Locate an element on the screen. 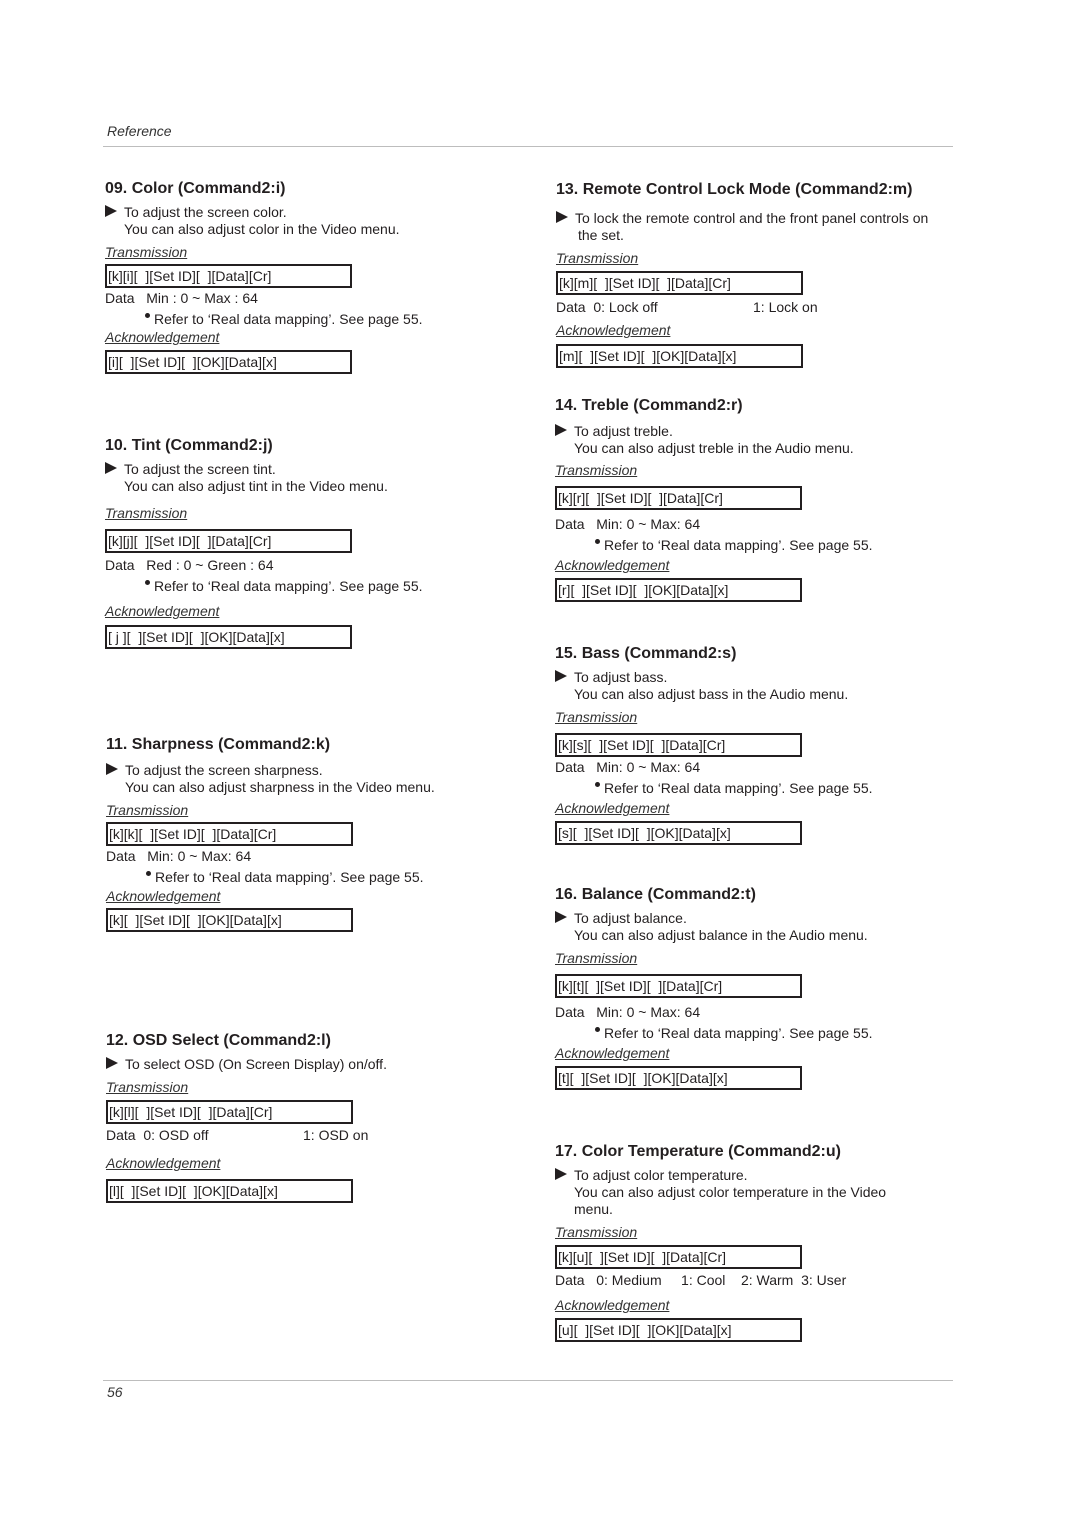  section-title: 12. OSD Select (Command2:l) is located at coordinates (218, 1040).